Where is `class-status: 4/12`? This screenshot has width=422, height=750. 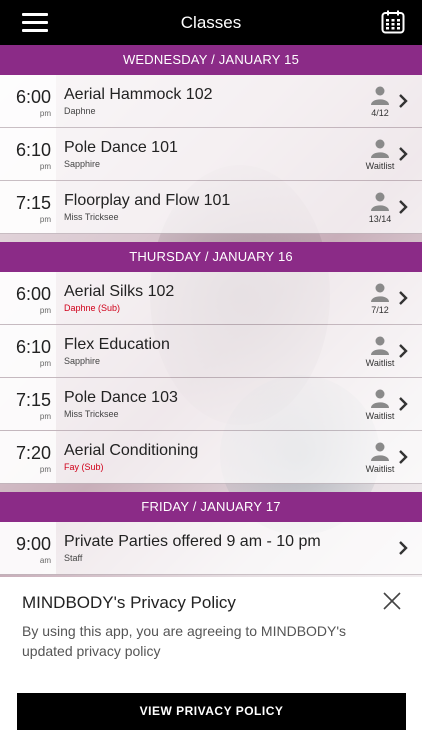 class-status: 4/12 is located at coordinates (380, 113).